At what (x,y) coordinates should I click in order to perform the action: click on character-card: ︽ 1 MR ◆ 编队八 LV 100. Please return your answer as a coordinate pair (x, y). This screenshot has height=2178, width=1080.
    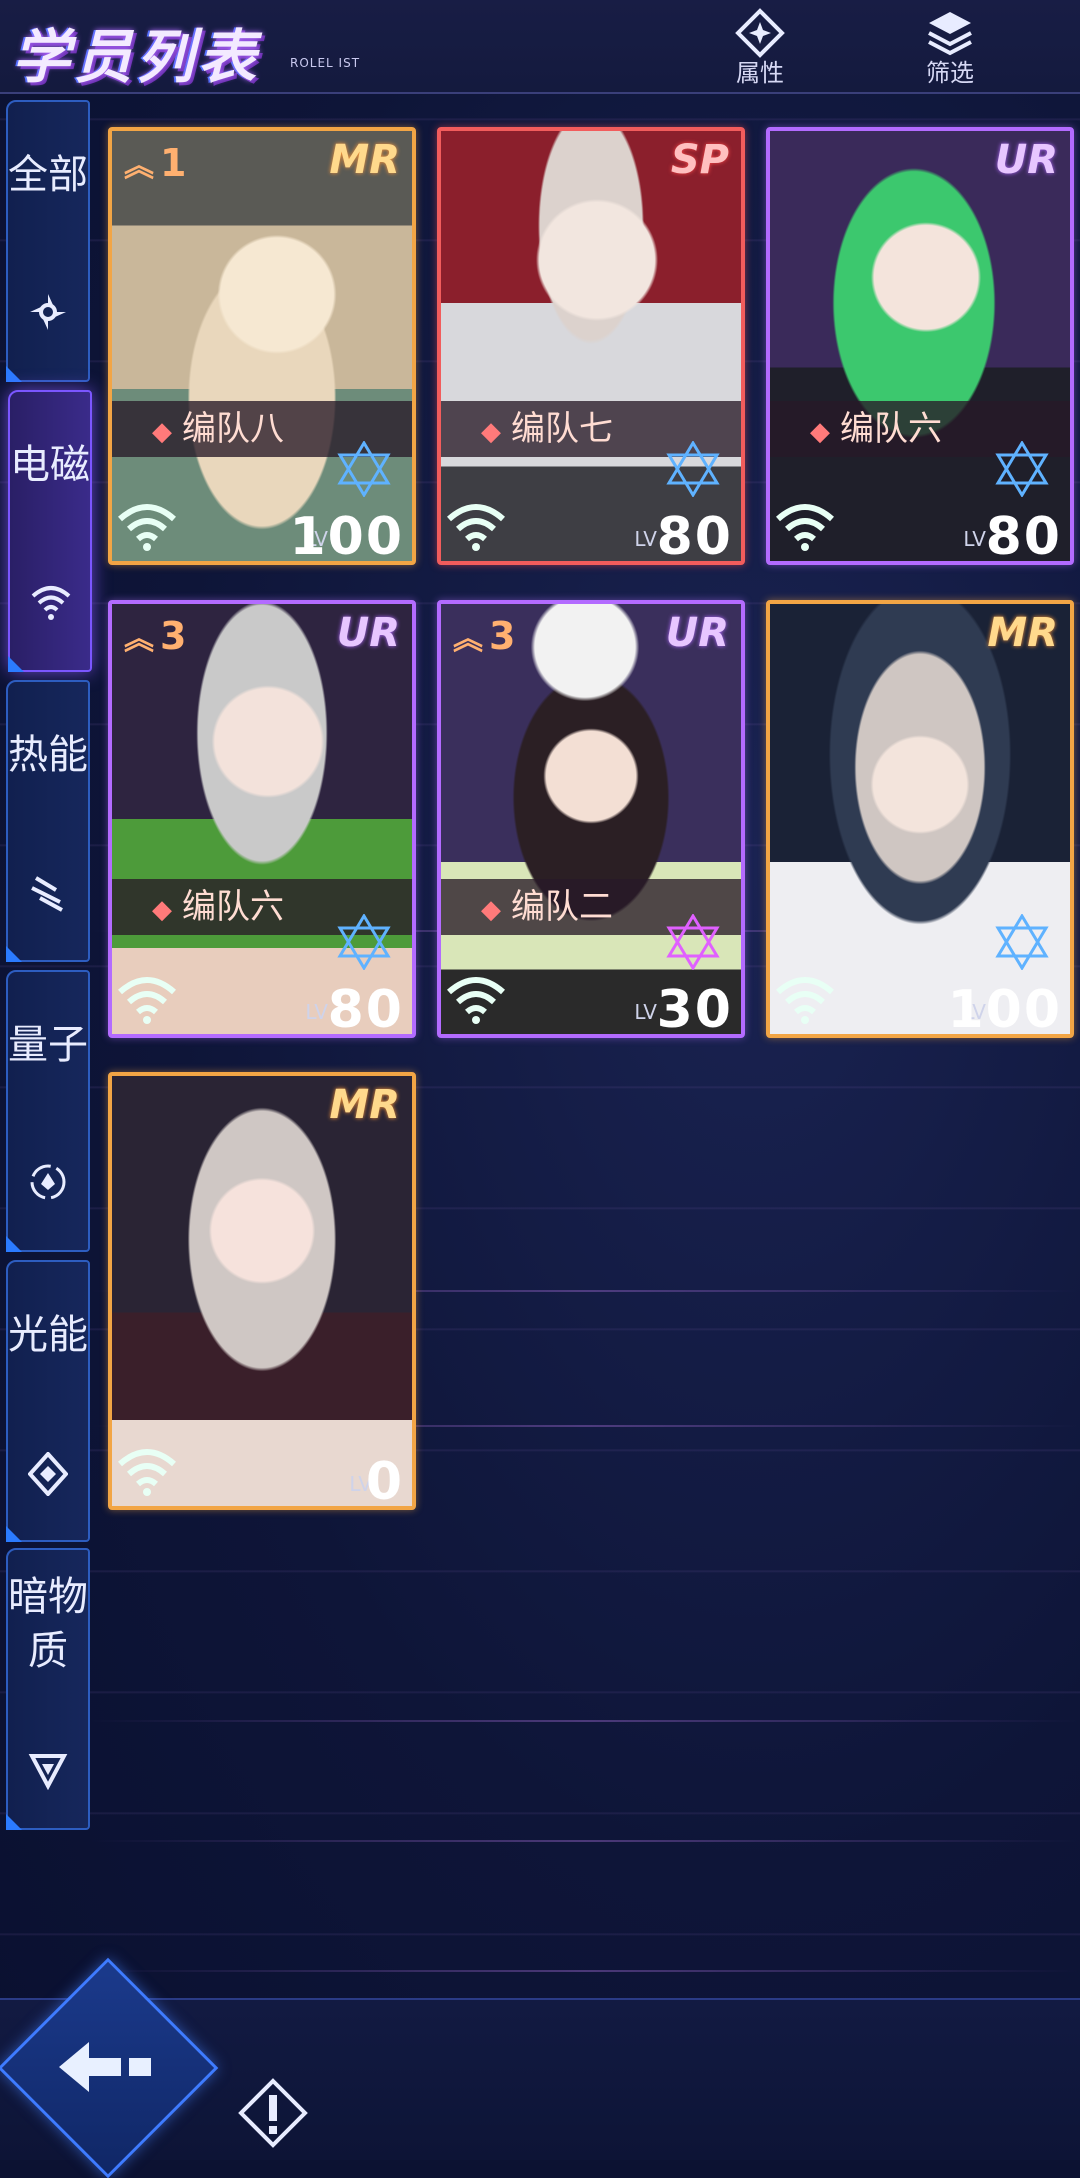
    Looking at the image, I should click on (262, 346).